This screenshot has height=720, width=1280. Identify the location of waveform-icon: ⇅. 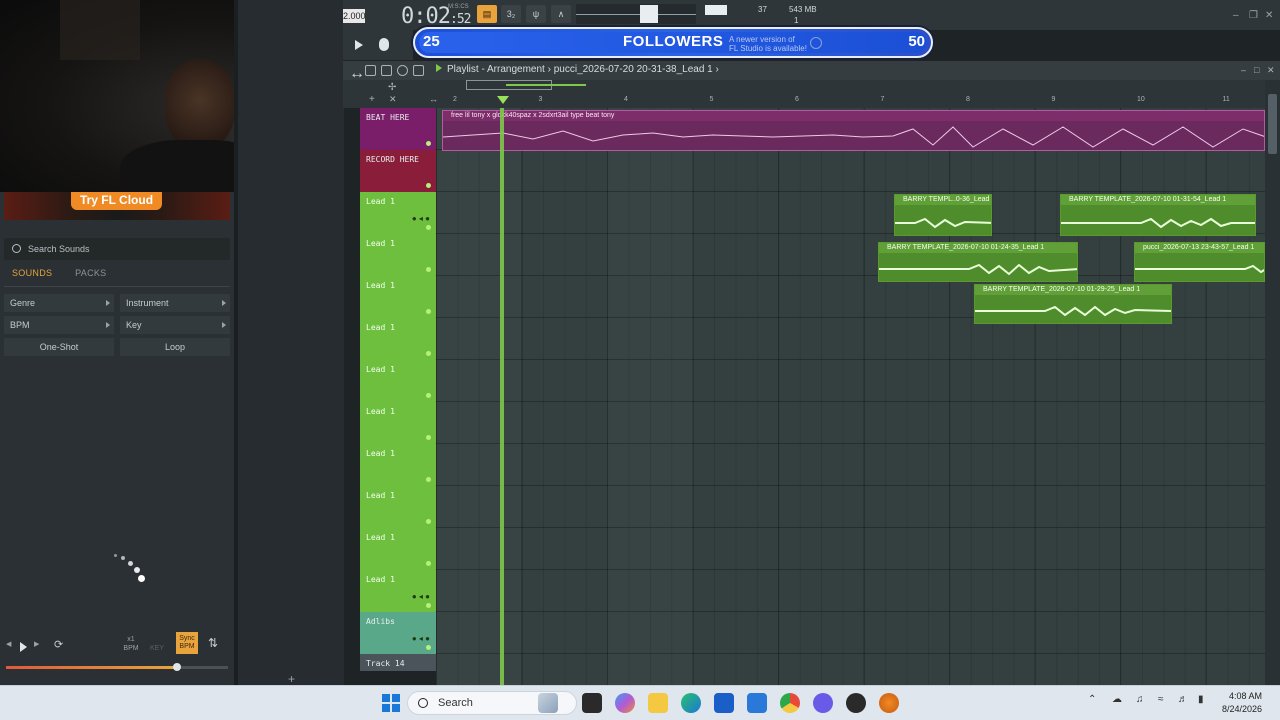
(213, 643).